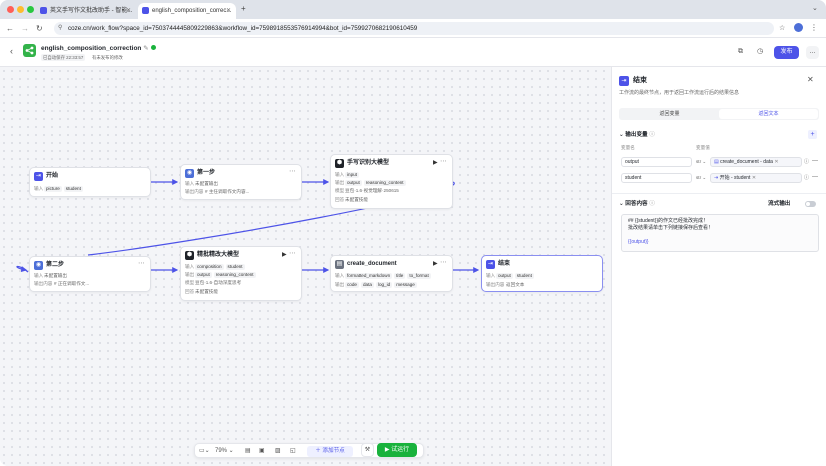 The width and height of the screenshot is (826, 466). Describe the element at coordinates (376, 285) in the screenshot. I see `node-row-output: 输出 code data log_id message` at that location.